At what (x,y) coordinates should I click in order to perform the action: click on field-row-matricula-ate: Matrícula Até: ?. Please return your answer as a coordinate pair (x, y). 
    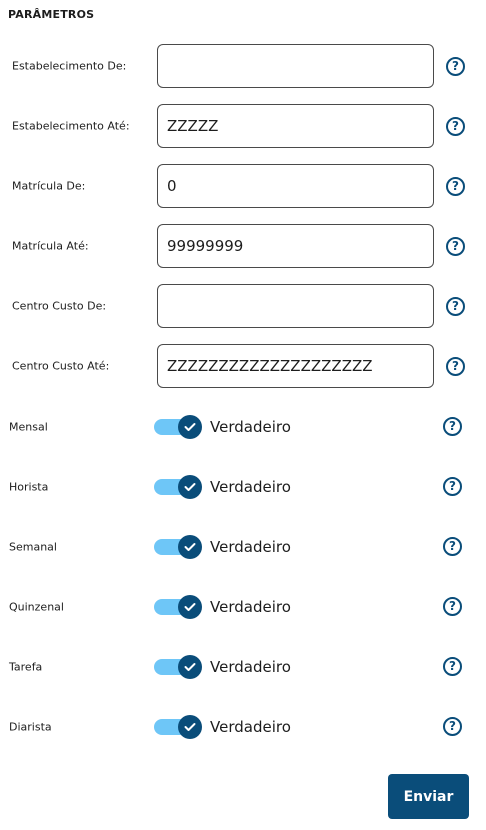
    Looking at the image, I should click on (243, 246).